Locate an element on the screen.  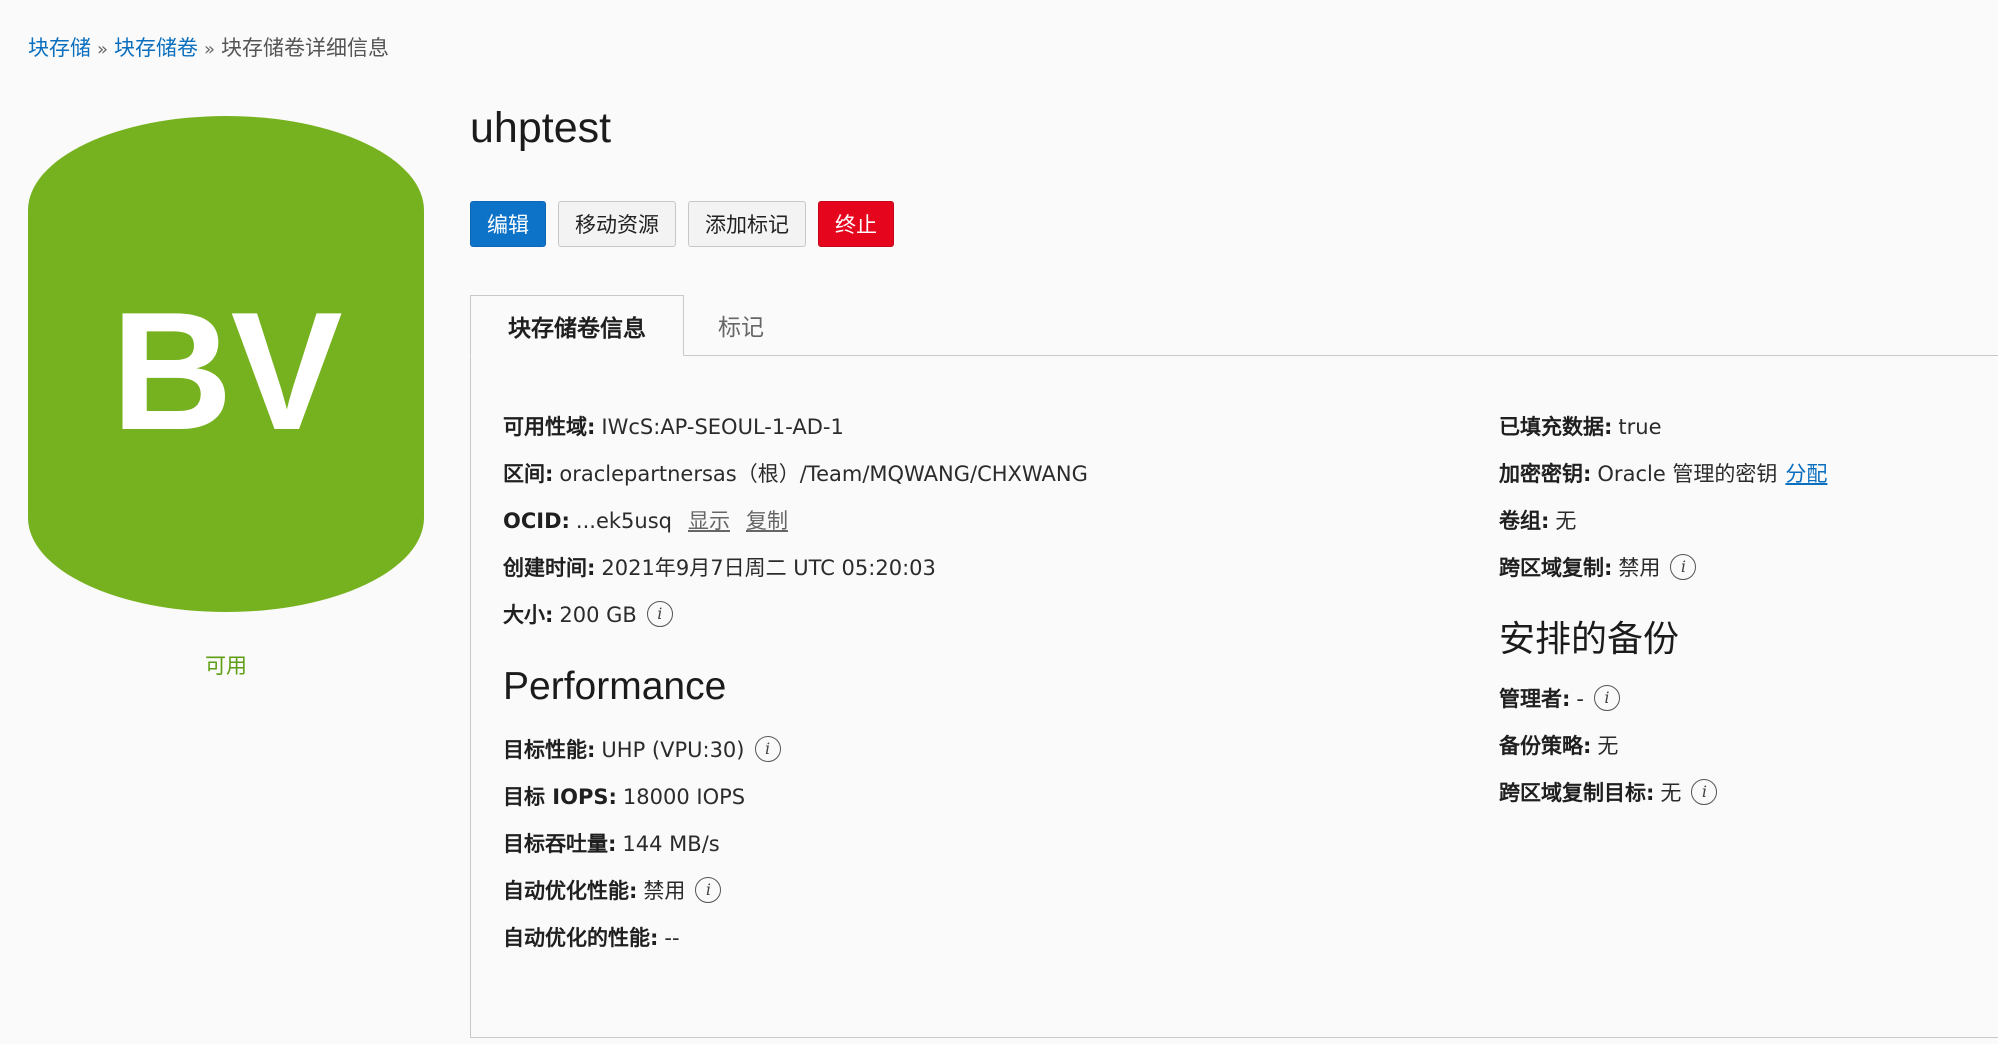
auto-tune-label: 自动优化性能: is located at coordinates (570, 891).